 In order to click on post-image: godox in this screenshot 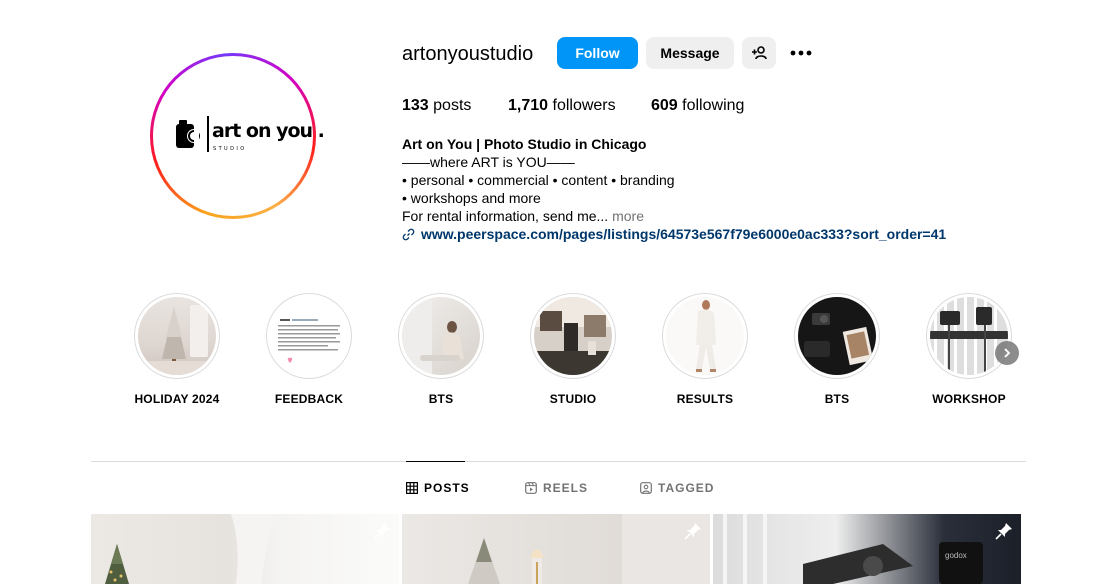, I will do `click(853, 549)`.